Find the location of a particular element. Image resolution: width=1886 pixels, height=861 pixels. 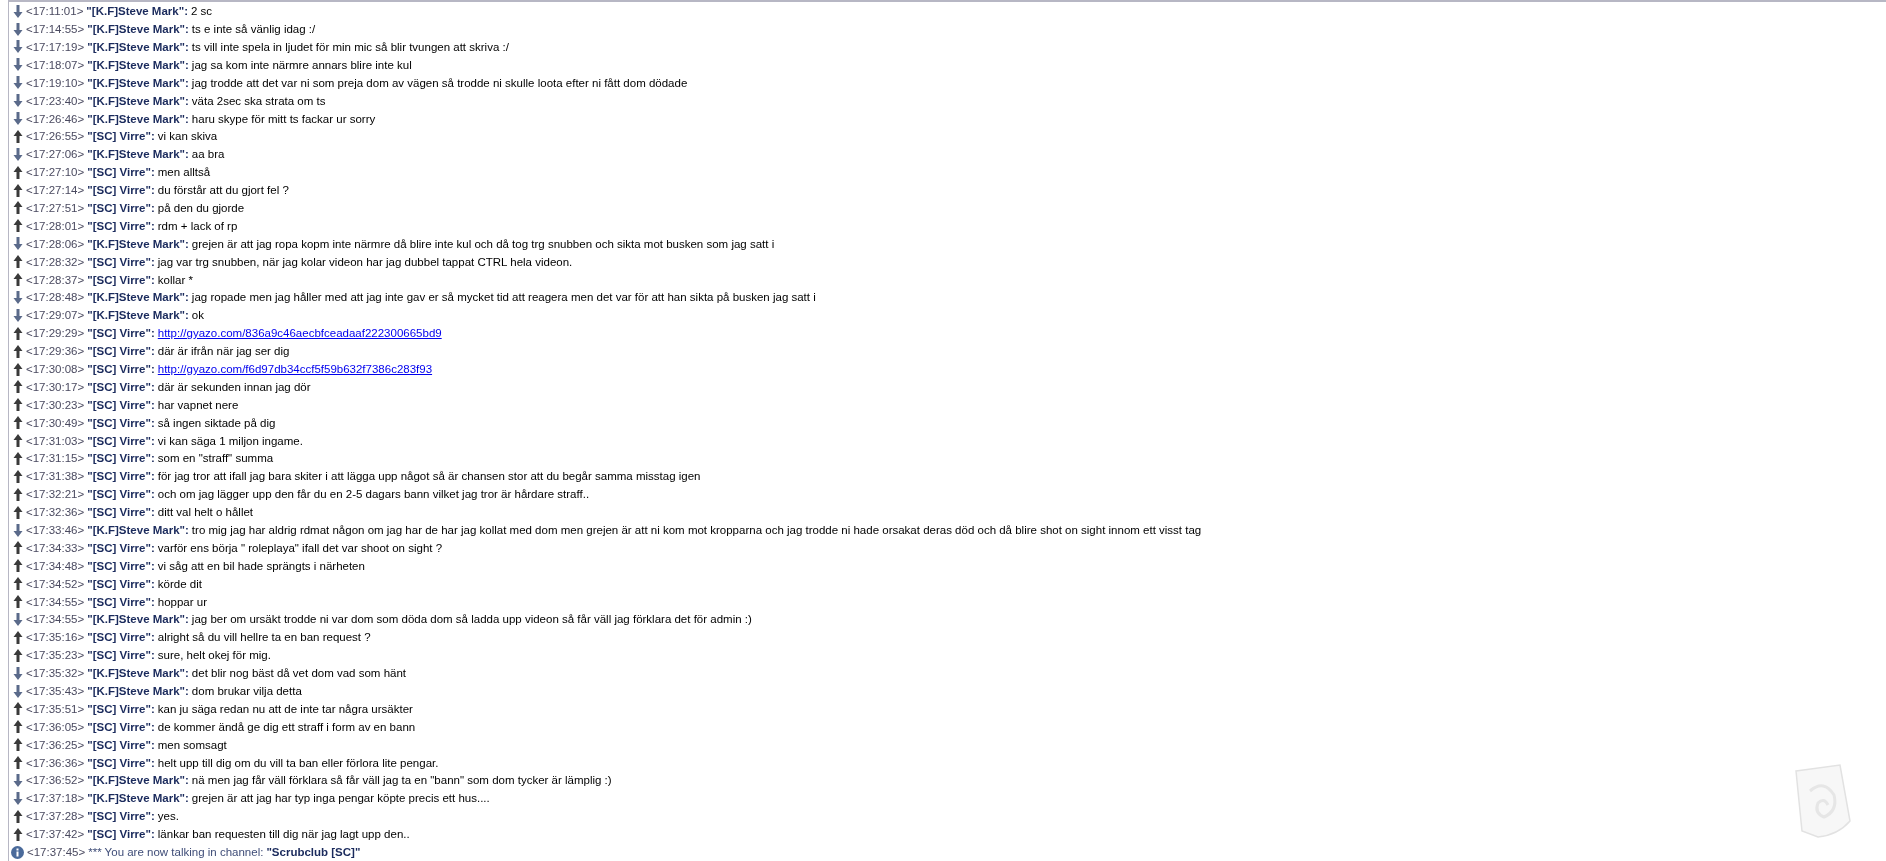

message-text: jag var trg snubben, när jag kolar videon har jag dubbel tappat CTRL hela videon. is located at coordinates (365, 261).